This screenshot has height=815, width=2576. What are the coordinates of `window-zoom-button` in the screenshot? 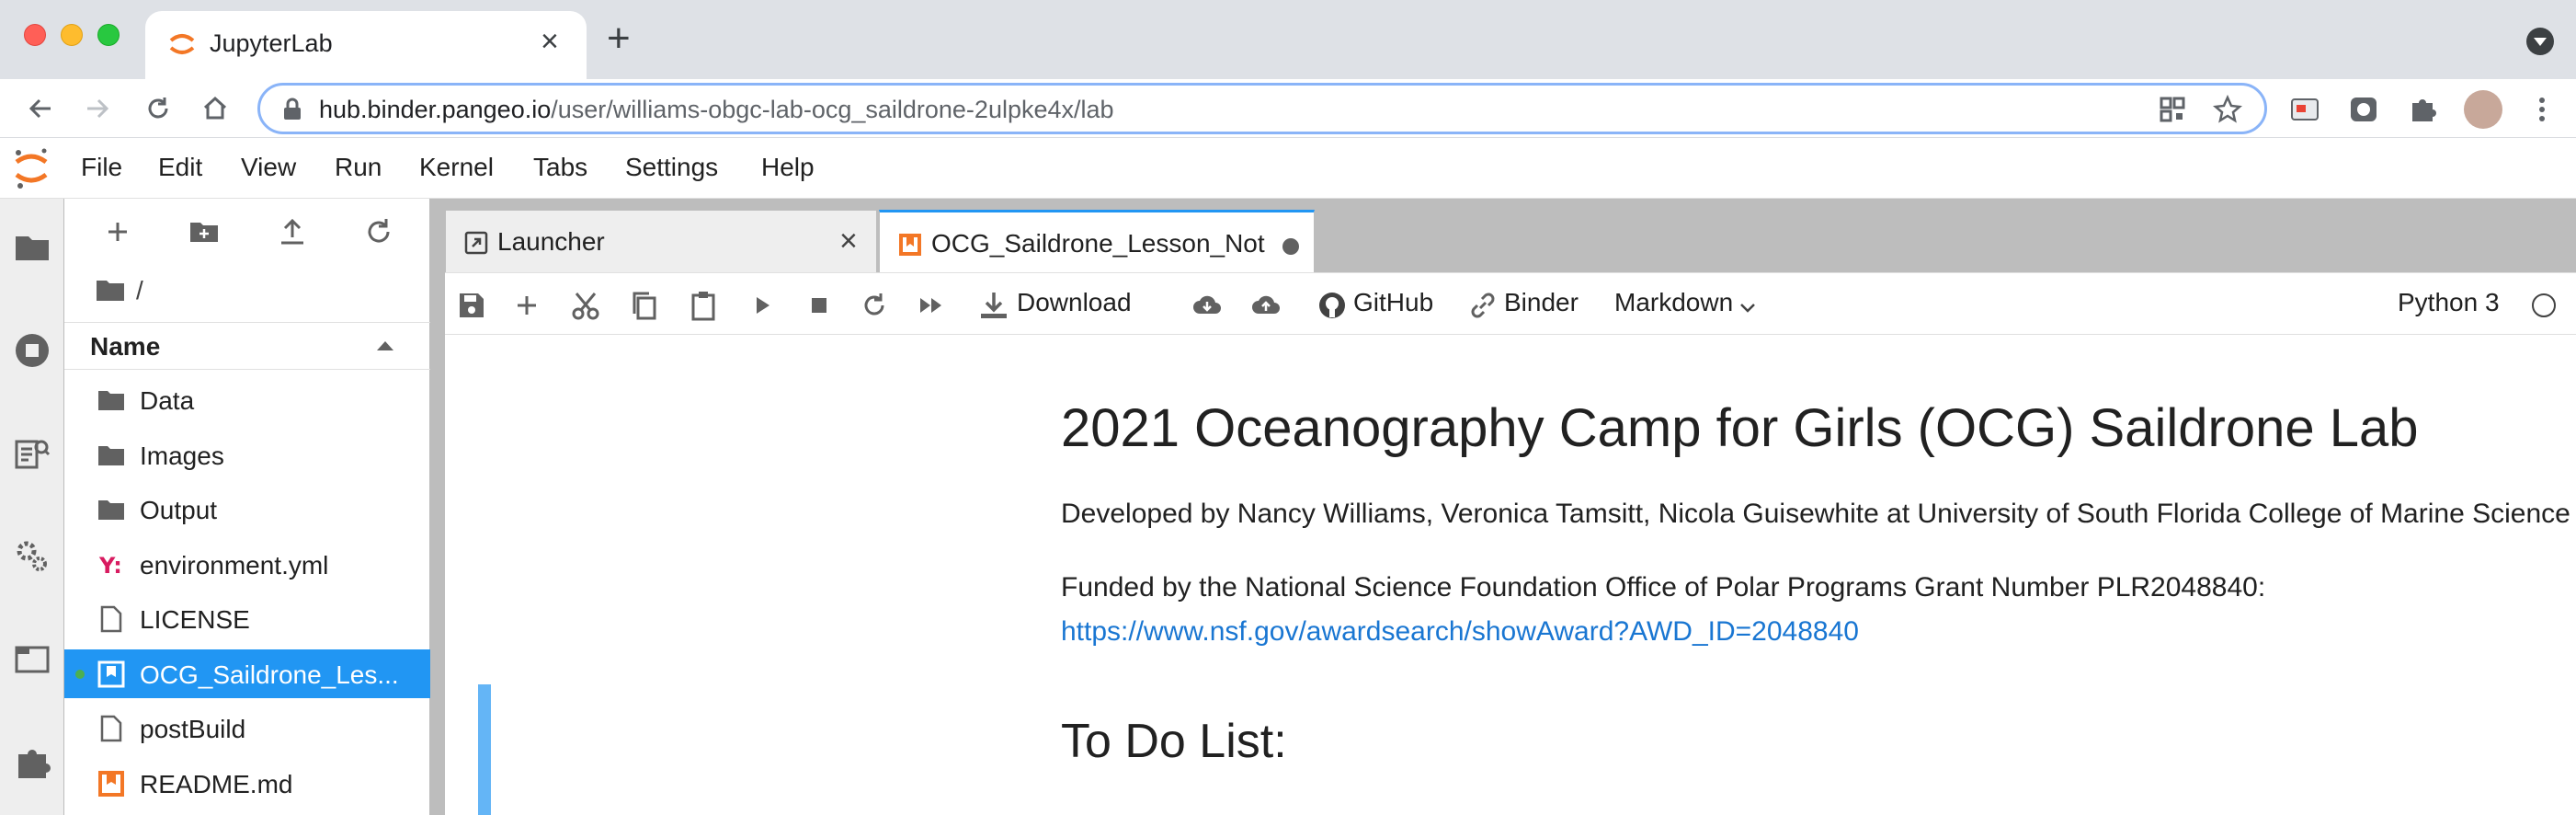 It's located at (108, 35).